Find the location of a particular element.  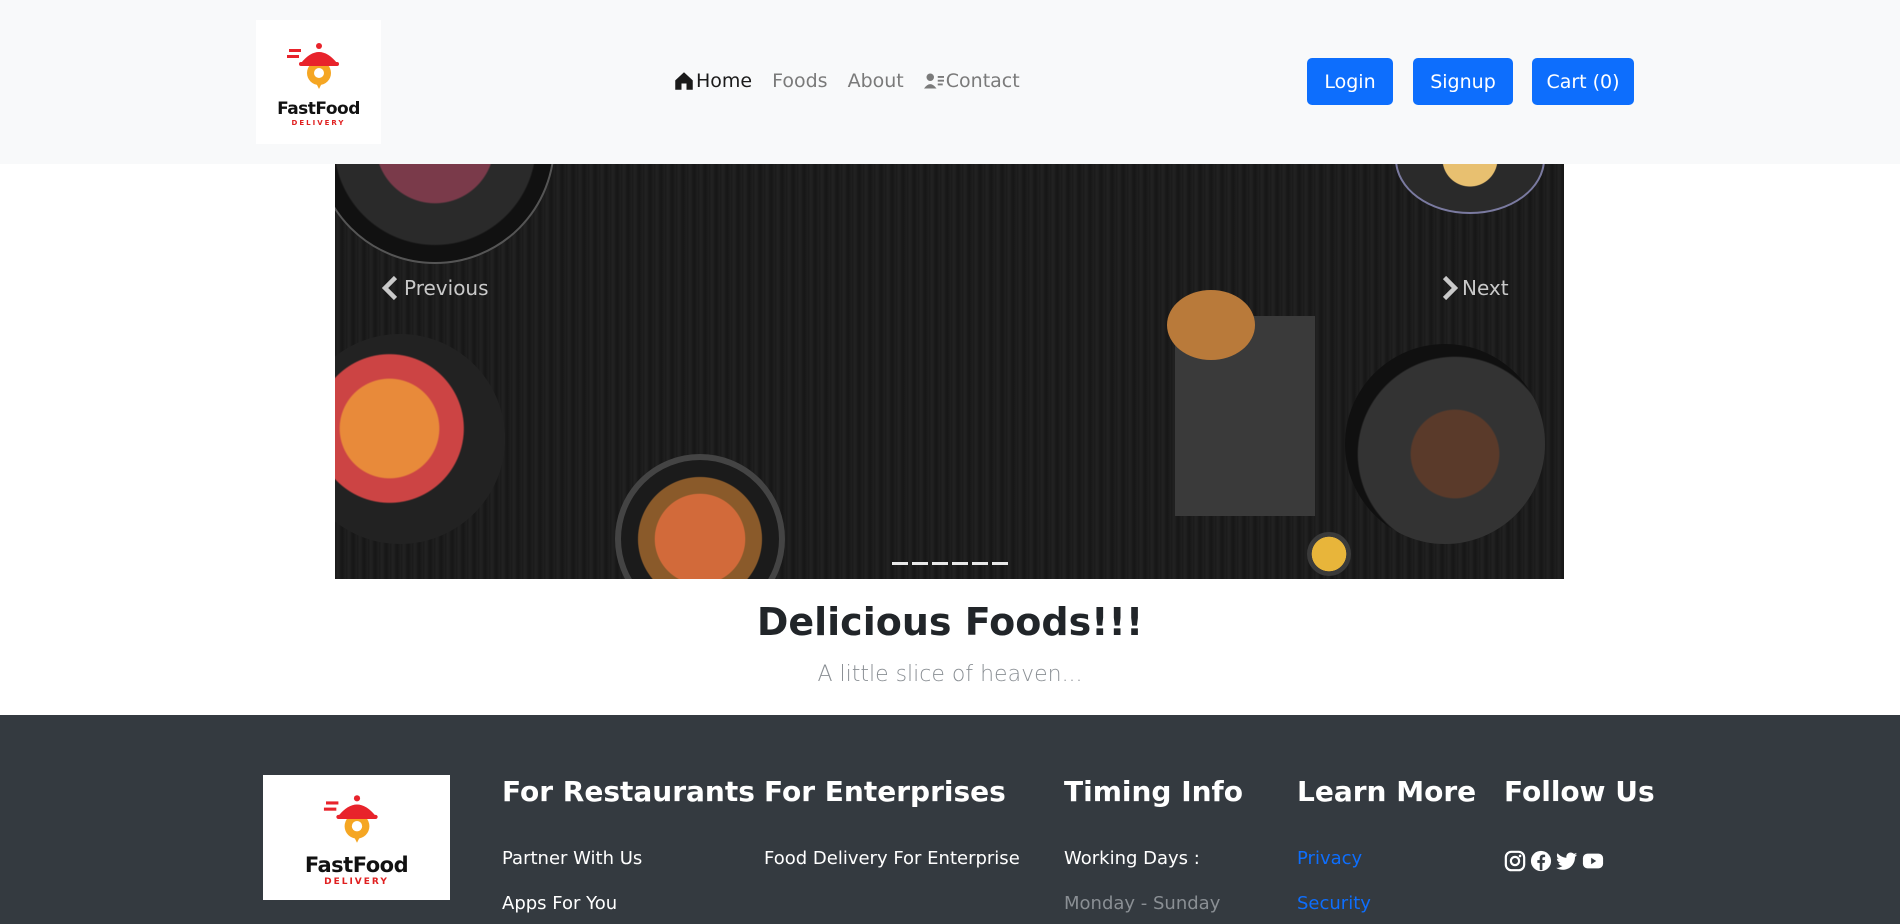

instagram-icon is located at coordinates (1515, 861).